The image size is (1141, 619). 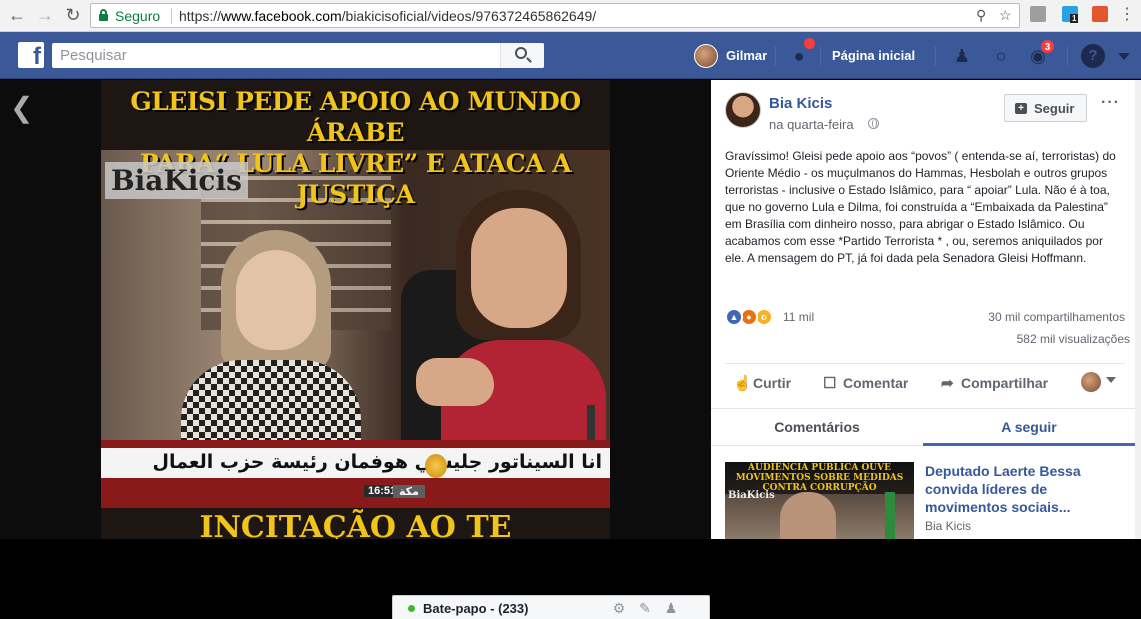 What do you see at coordinates (171, 16) in the screenshot?
I see `address-divider` at bounding box center [171, 16].